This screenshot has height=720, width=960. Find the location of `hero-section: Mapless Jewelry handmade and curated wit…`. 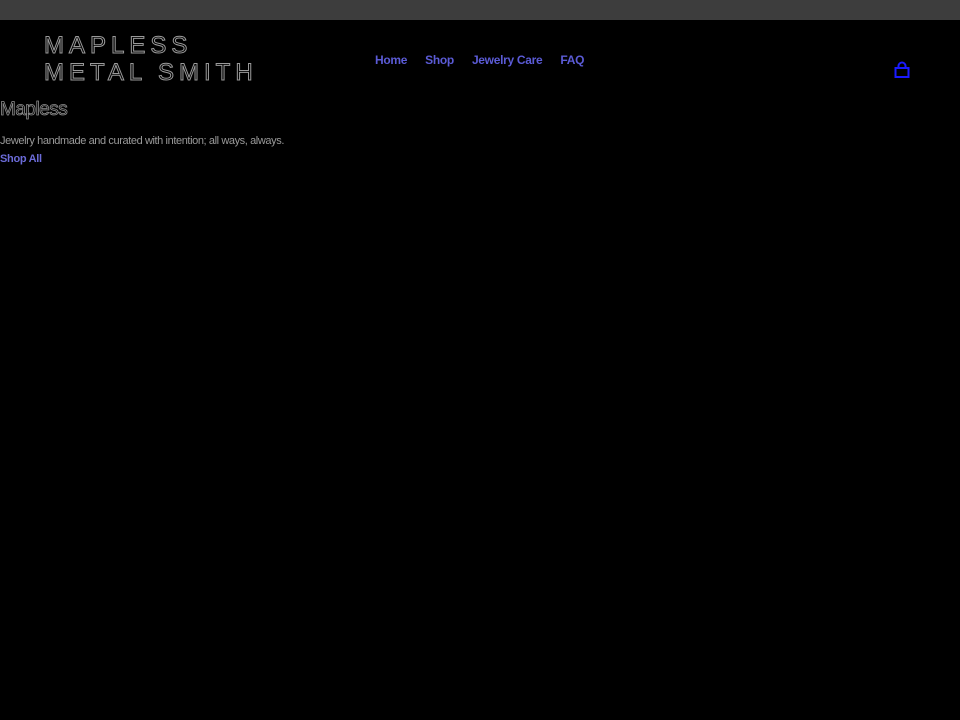

hero-section: Mapless Jewelry handmade and curated wit… is located at coordinates (480, 131).